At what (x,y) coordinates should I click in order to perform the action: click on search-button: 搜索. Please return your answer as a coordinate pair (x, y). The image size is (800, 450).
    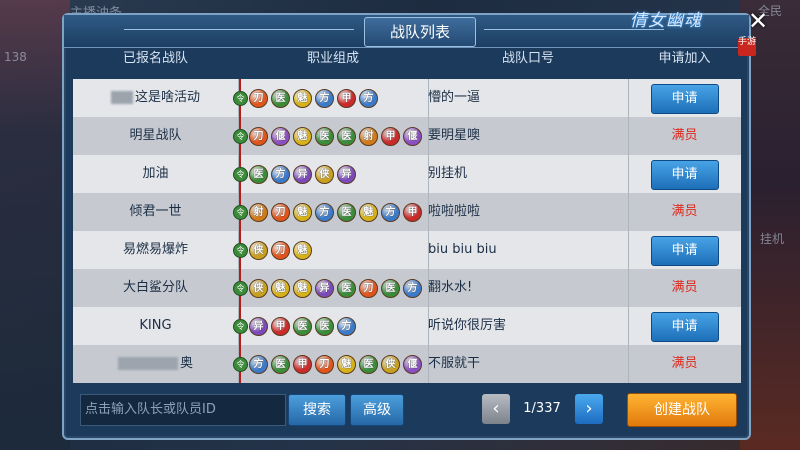
    Looking at the image, I should click on (317, 410).